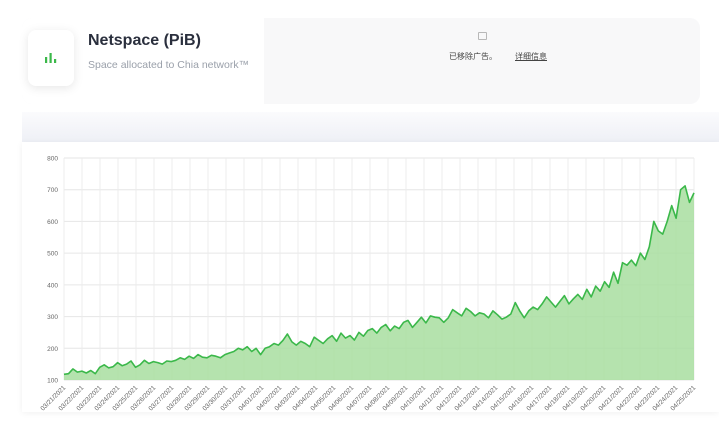 This screenshot has width=719, height=427. Describe the element at coordinates (52, 254) in the screenshot. I see `y-tick-label: 500` at that location.